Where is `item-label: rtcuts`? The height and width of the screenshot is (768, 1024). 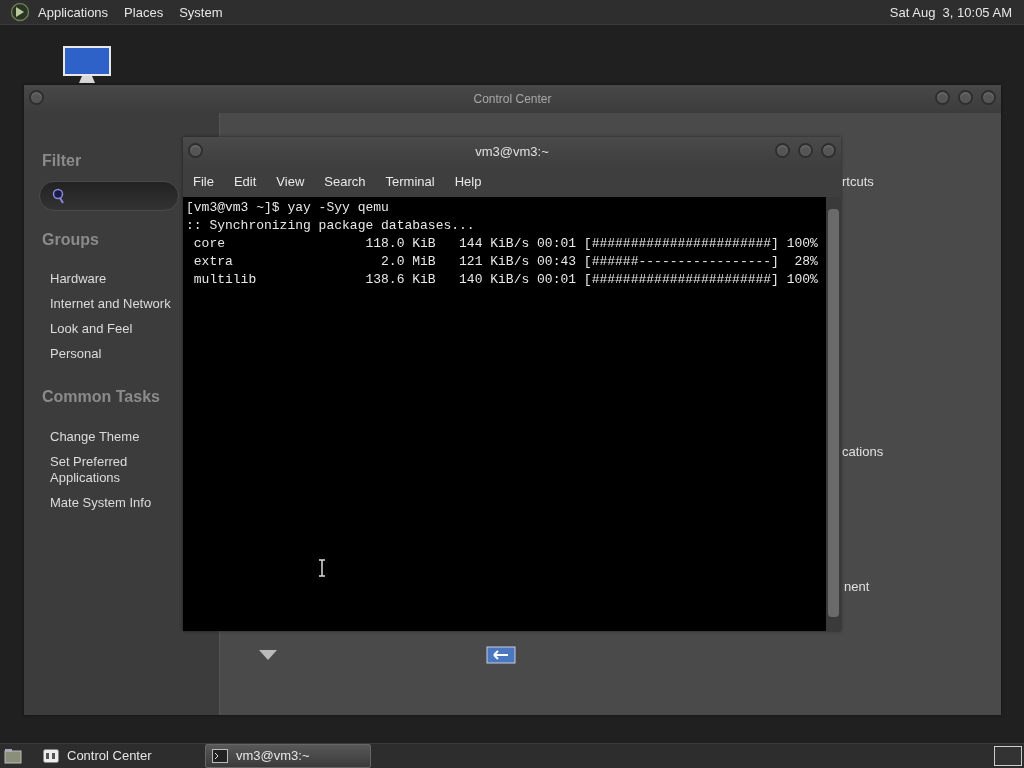 item-label: rtcuts is located at coordinates (858, 182).